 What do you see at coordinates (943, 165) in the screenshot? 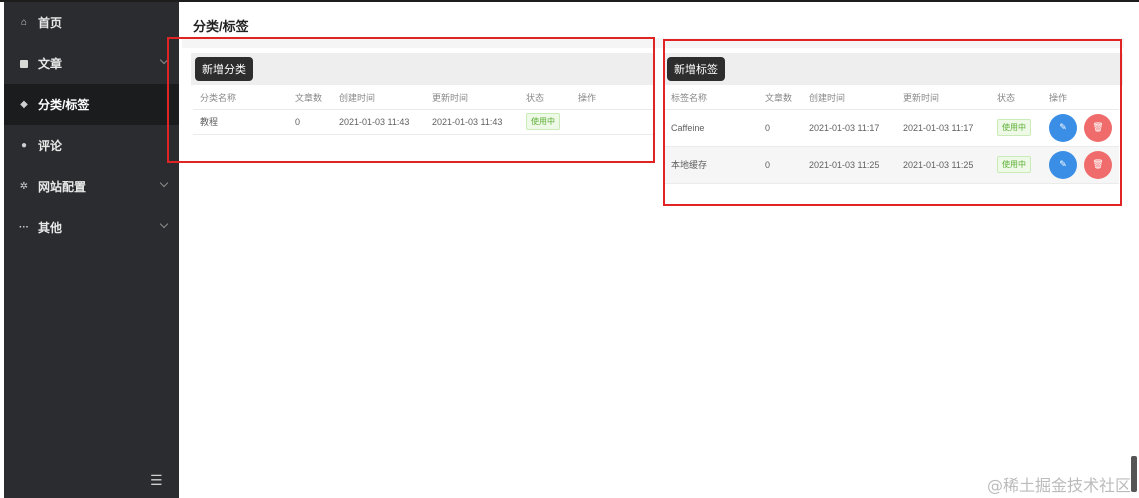
I see `updated-time: 2021-01-03 11:25` at bounding box center [943, 165].